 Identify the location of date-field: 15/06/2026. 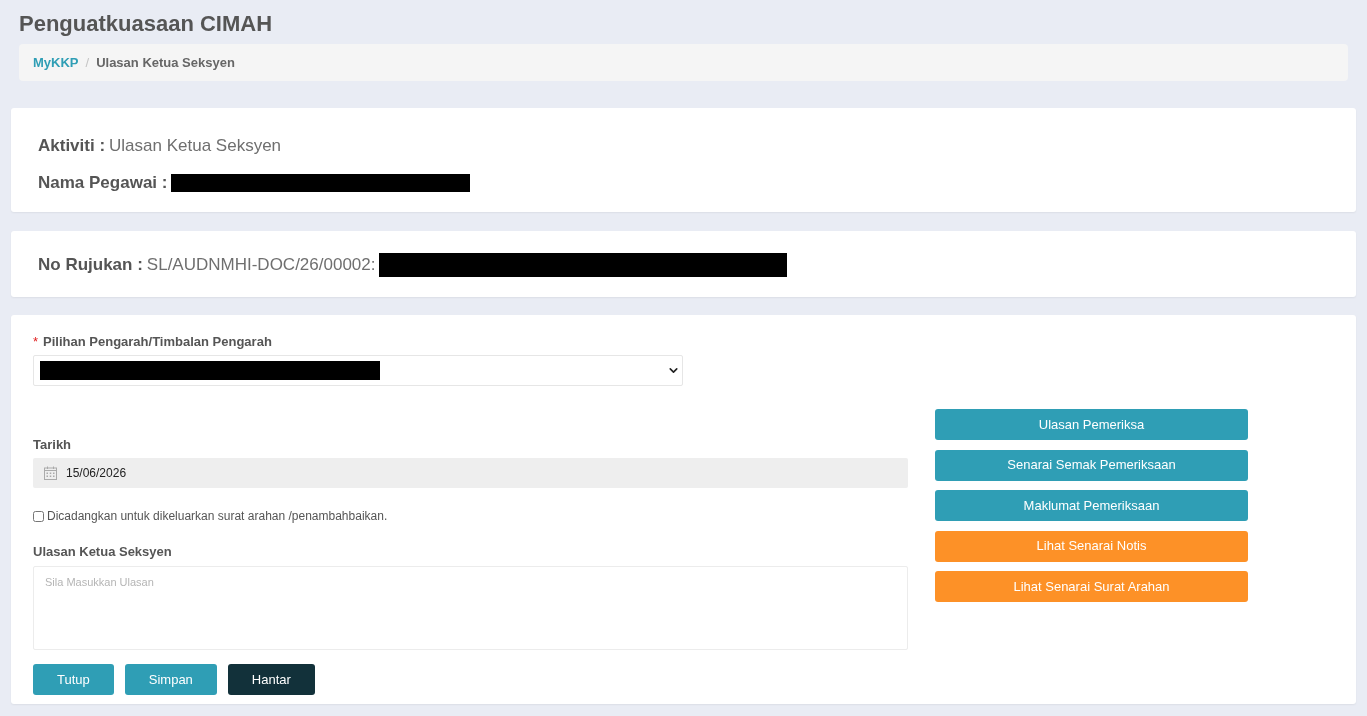
(470, 473).